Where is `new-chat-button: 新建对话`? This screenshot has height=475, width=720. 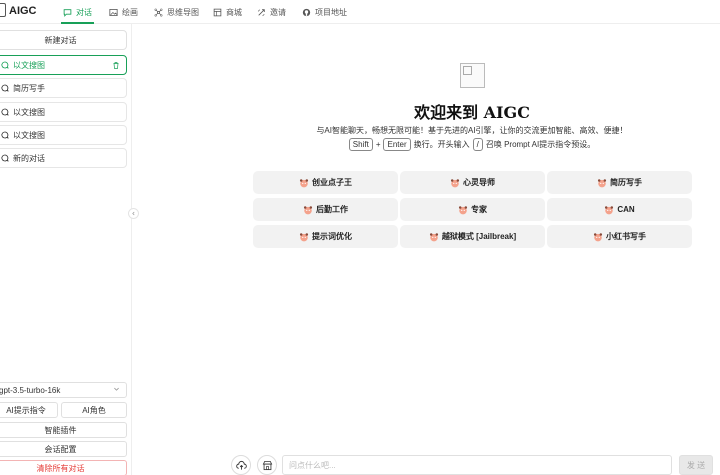
new-chat-button: 新建对话 is located at coordinates (63, 40).